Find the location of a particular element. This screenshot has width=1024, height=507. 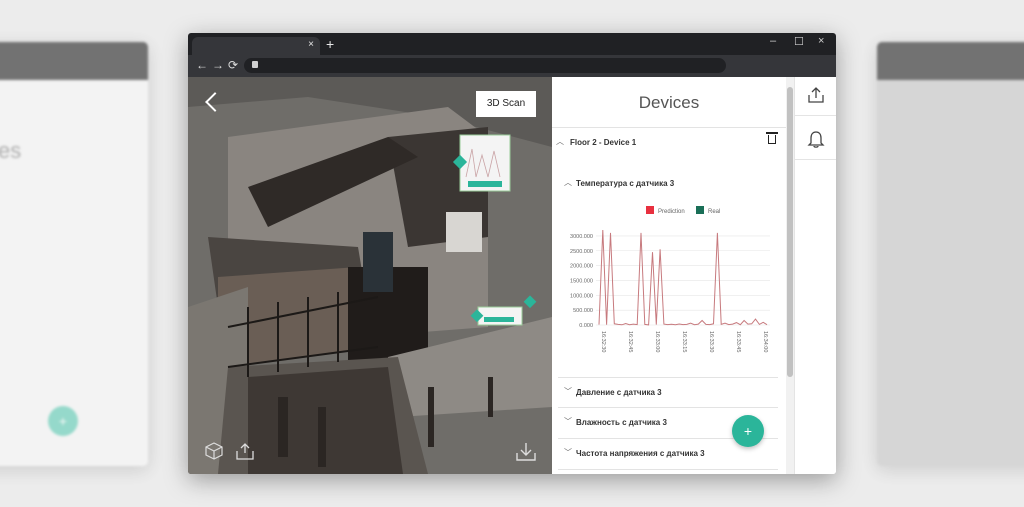

y-tick-label: 3000.000 is located at coordinates (581, 237).